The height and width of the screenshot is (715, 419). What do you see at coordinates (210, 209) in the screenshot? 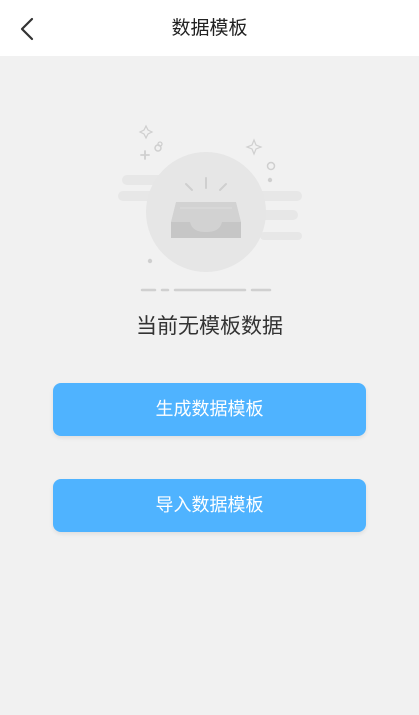
I see `empty-inbox-icon` at bounding box center [210, 209].